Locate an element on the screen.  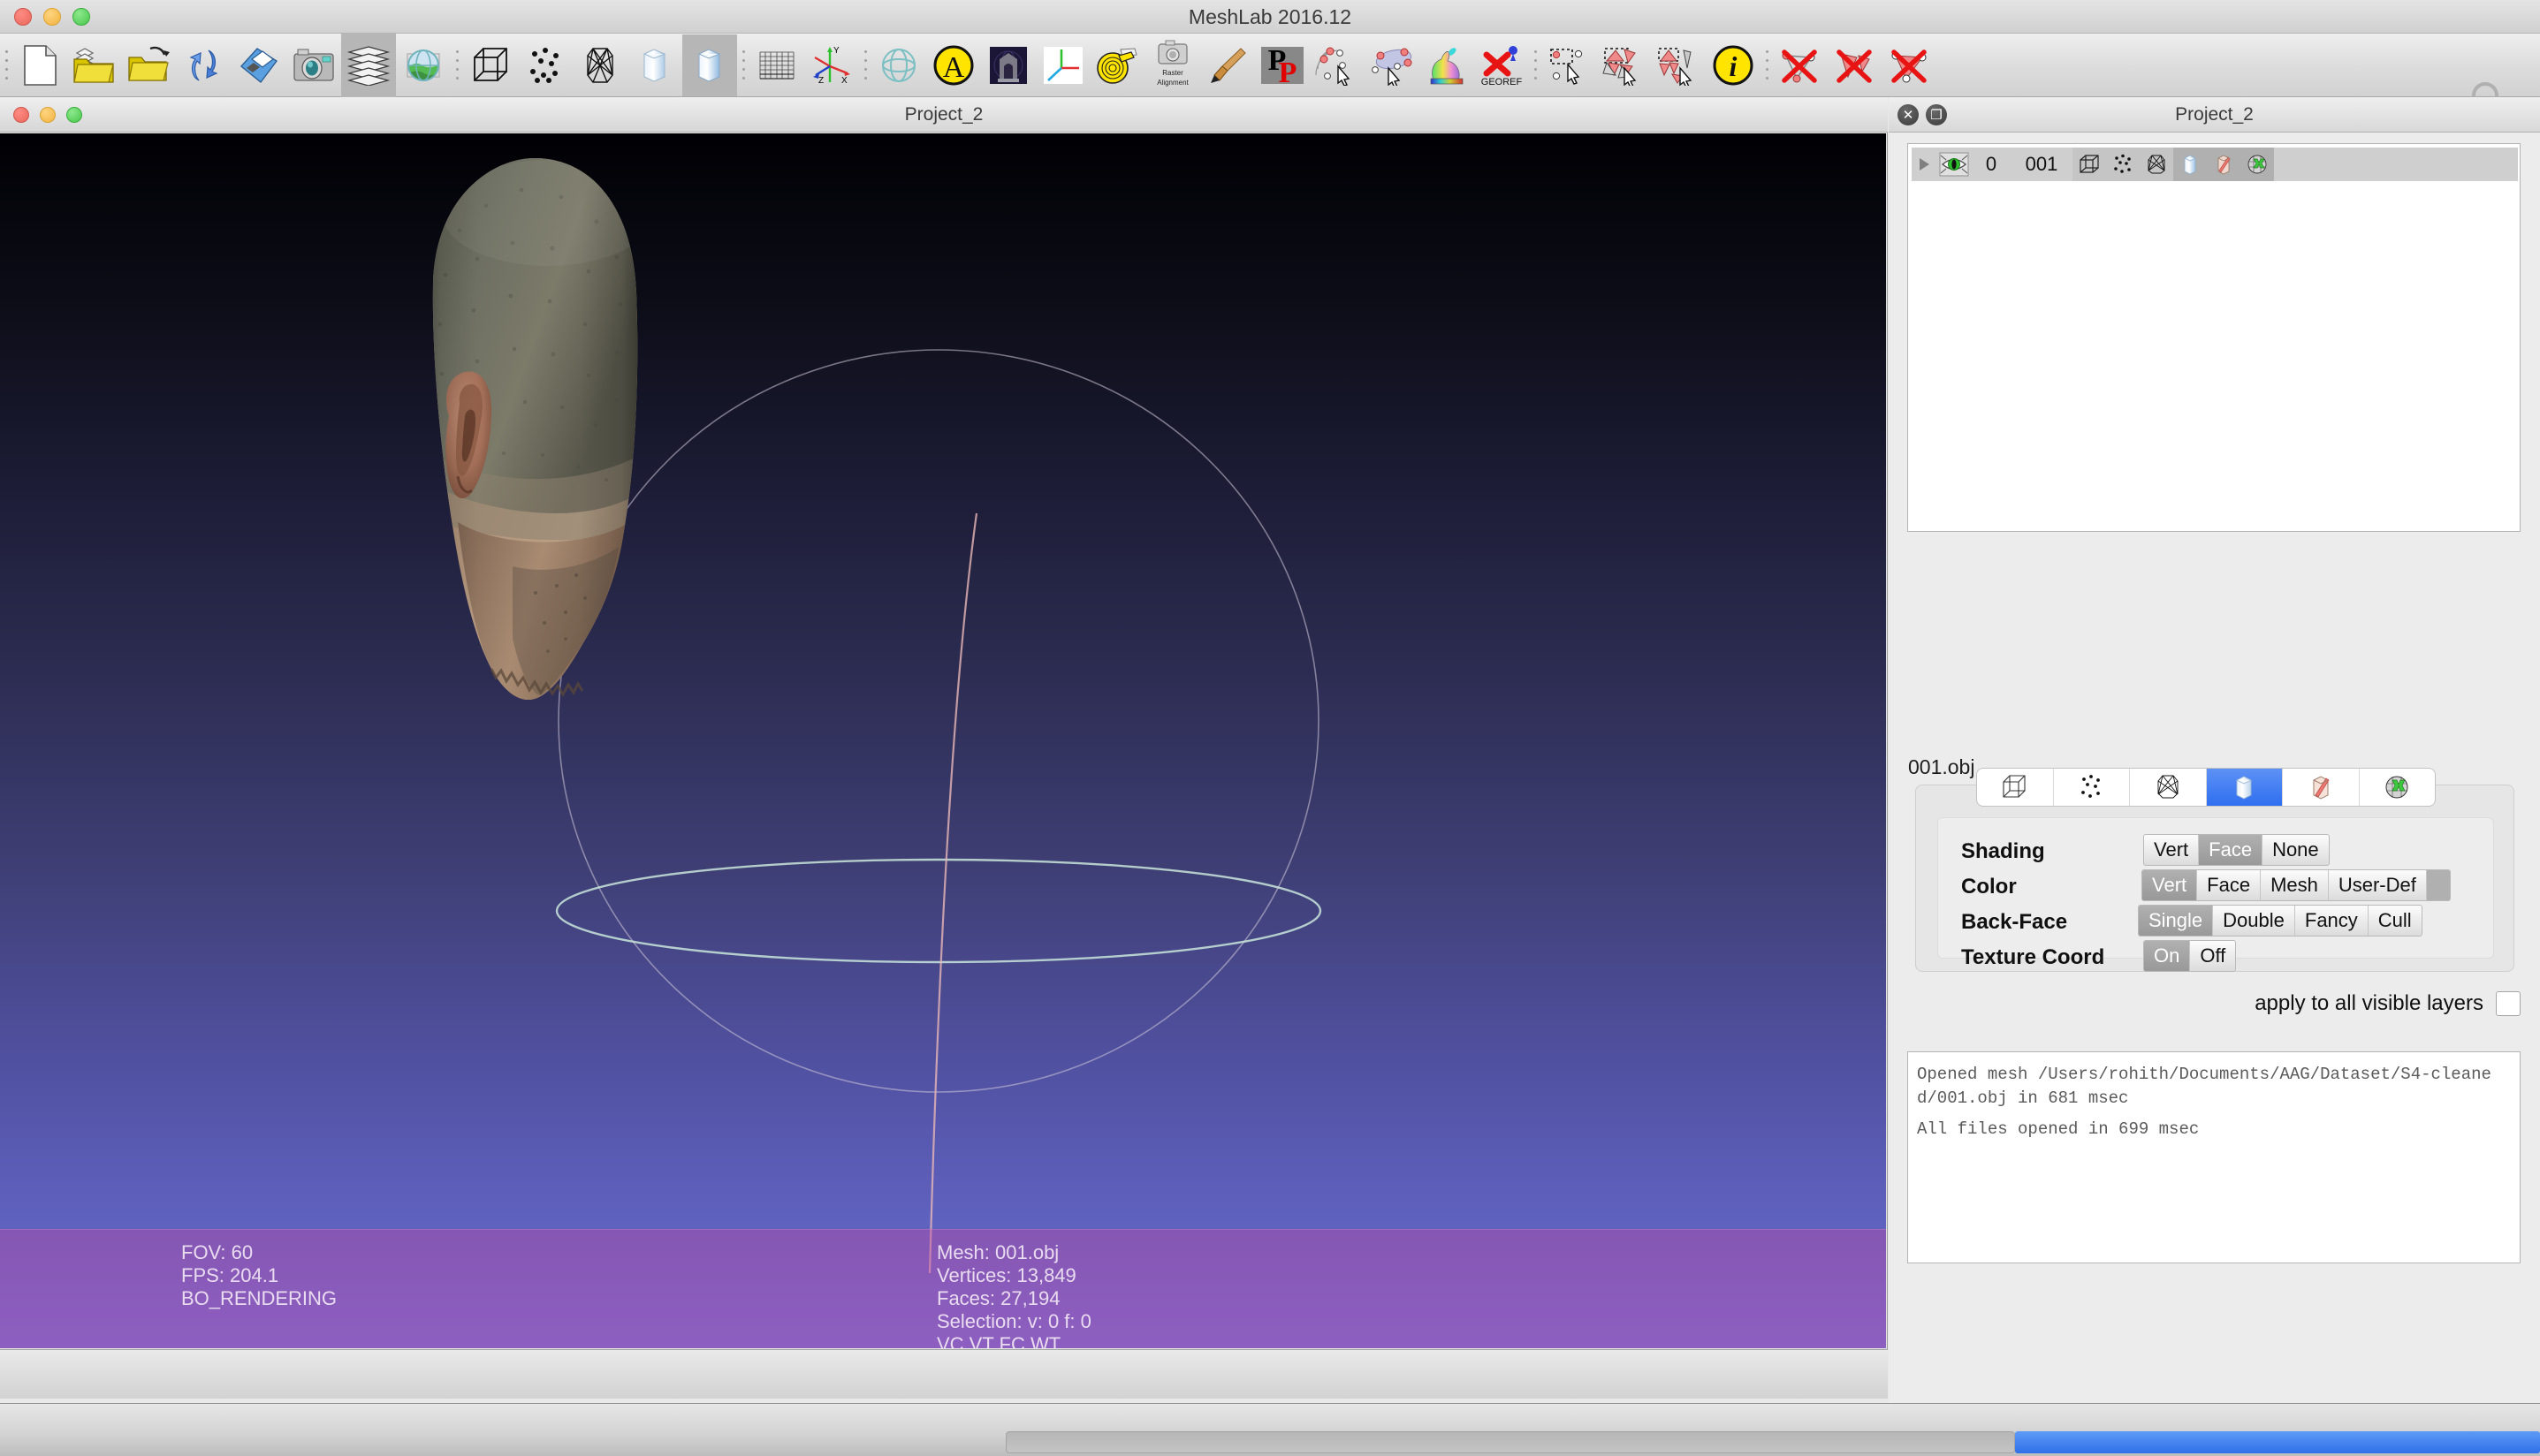
render-mode-tabs is located at coordinates (2206, 787).